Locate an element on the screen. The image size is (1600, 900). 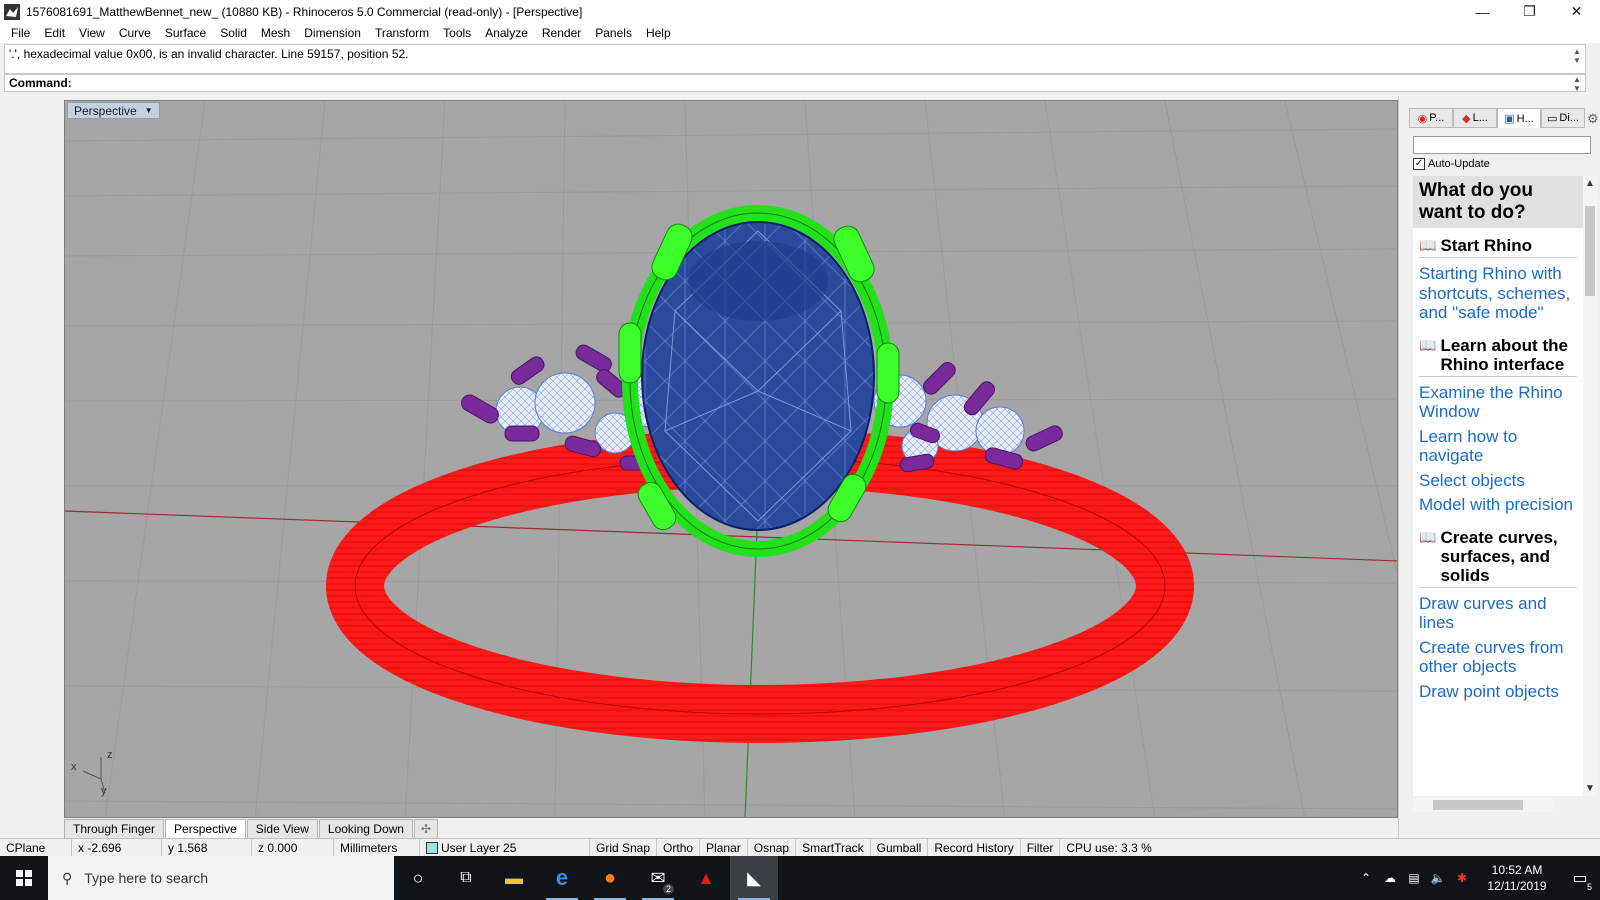
help-link: Select objects is located at coordinates (1498, 481).